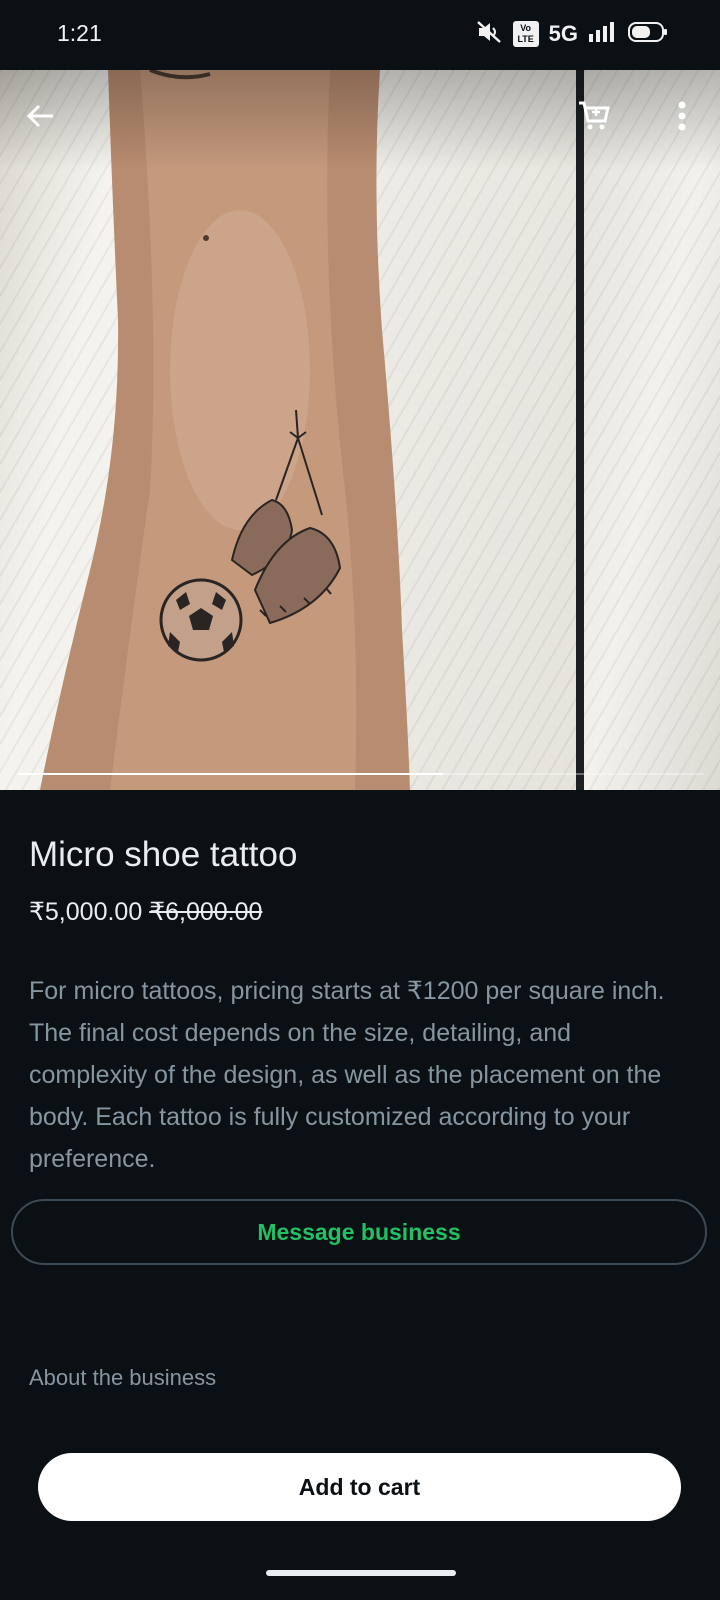 This screenshot has height=1600, width=720. What do you see at coordinates (563, 33) in the screenshot?
I see `network-type: 5G` at bounding box center [563, 33].